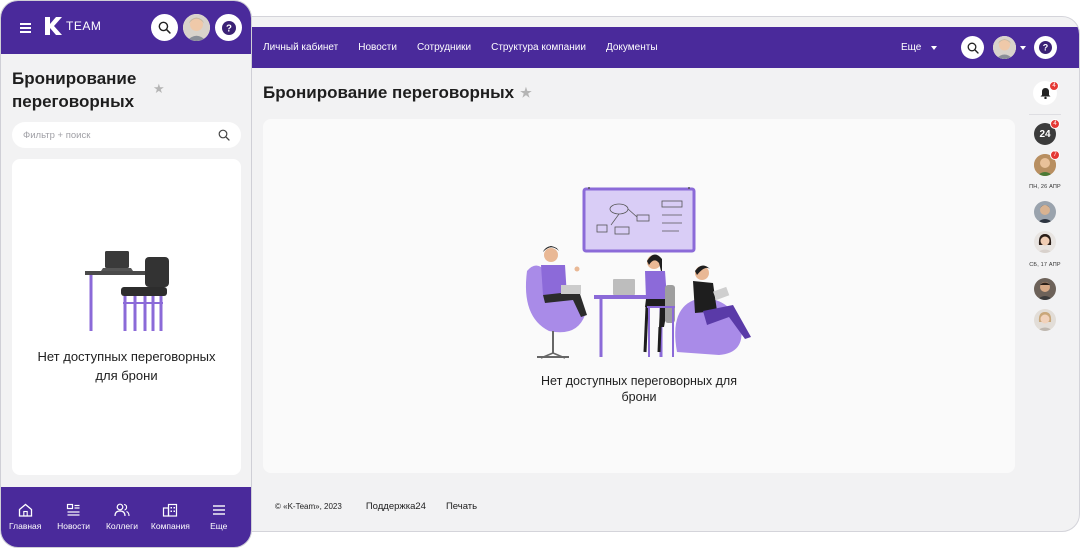 This screenshot has width=1080, height=548. I want to click on tab-home: Главная, so click(25, 517).